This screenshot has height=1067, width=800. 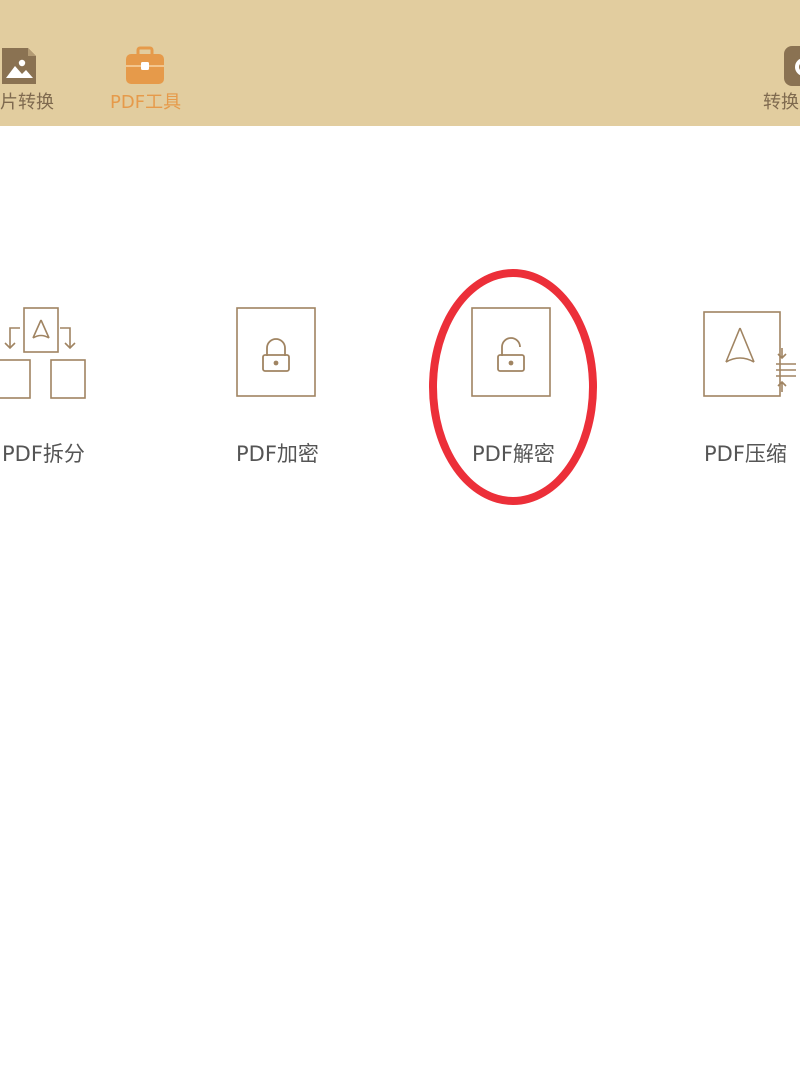 What do you see at coordinates (277, 454) in the screenshot?
I see `tool-label-pdf-encrypt: PDF加密` at bounding box center [277, 454].